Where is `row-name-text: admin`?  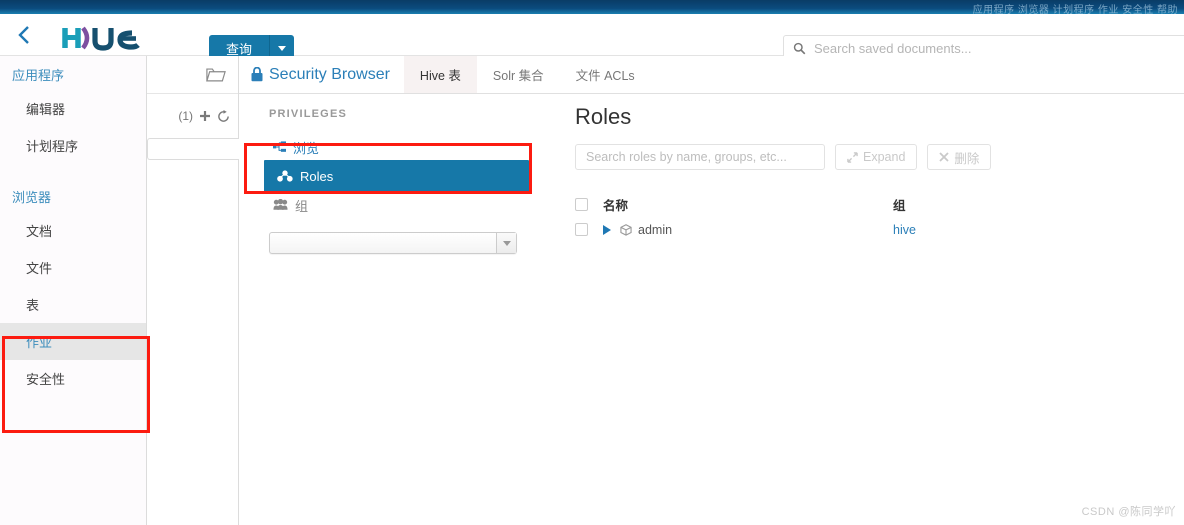
row-name-text: admin is located at coordinates (655, 229).